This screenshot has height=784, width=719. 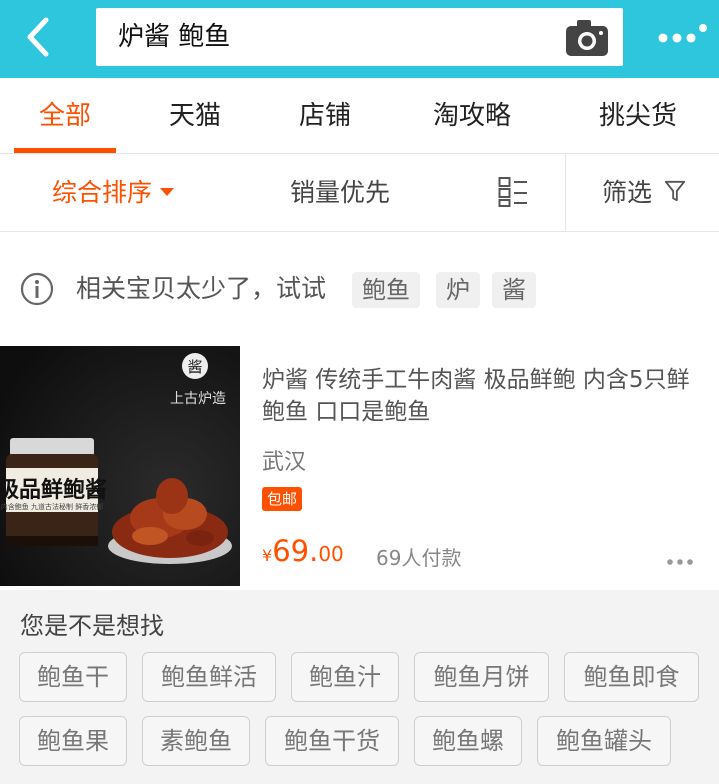 I want to click on suggestion-tag: 鲍鱼罐头, so click(x=604, y=741).